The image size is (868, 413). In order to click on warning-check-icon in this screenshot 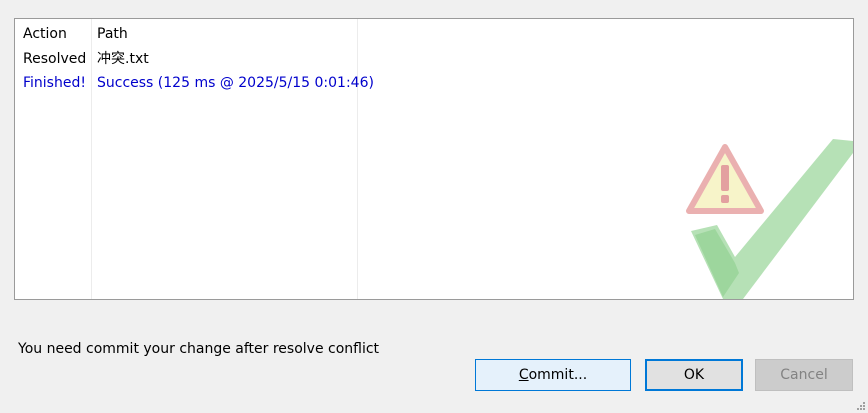, I will do `click(769, 219)`.